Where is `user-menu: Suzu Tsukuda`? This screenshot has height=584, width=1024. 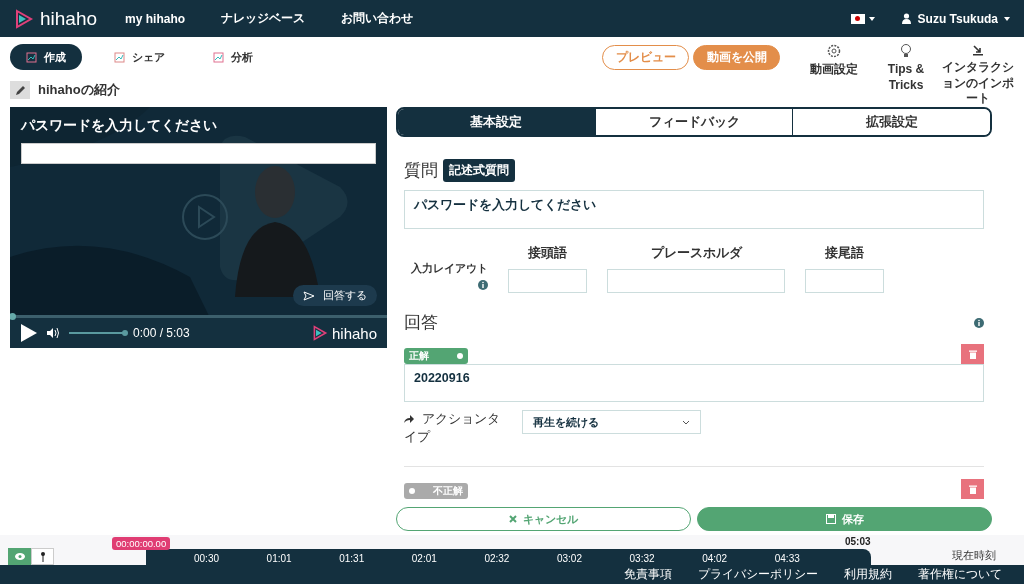 user-menu: Suzu Tsukuda is located at coordinates (955, 18).